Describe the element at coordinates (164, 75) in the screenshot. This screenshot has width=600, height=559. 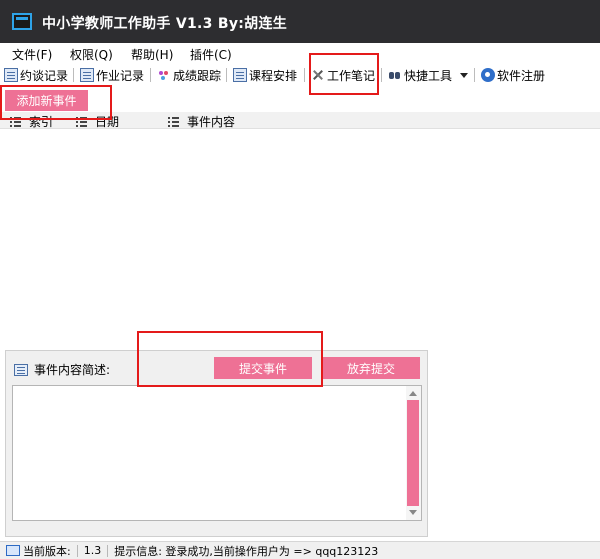
I see `dots-icon` at that location.